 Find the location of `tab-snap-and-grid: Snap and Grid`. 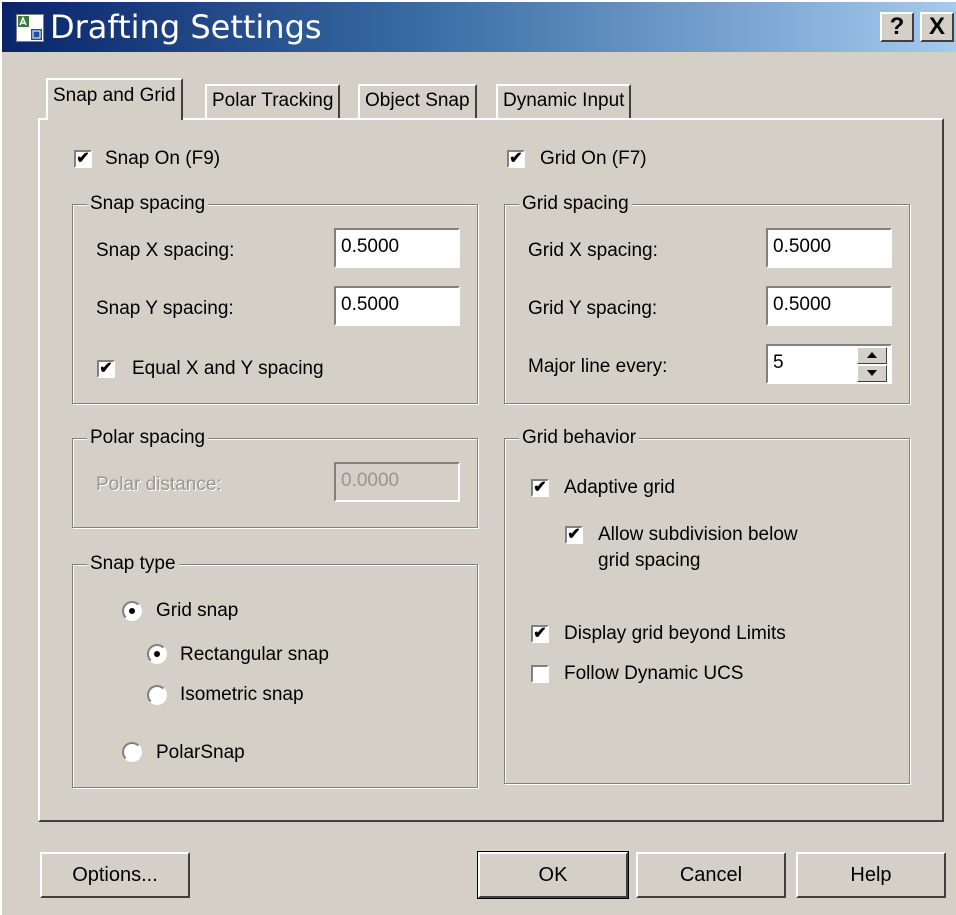

tab-snap-and-grid: Snap and Grid is located at coordinates (114, 99).